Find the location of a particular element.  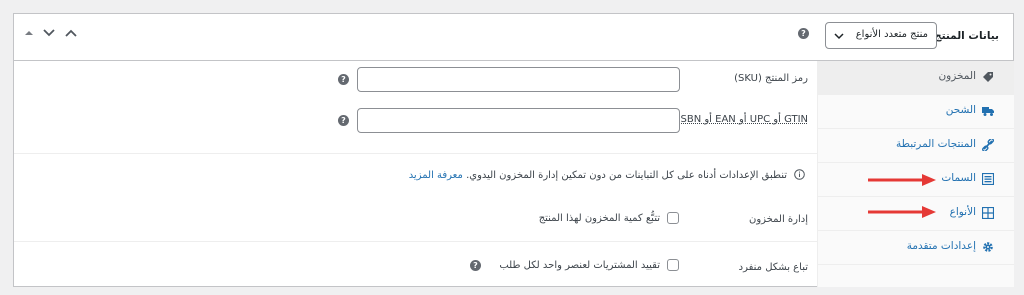

product-type-select: منتج متعدد الأنواع is located at coordinates (881, 35).